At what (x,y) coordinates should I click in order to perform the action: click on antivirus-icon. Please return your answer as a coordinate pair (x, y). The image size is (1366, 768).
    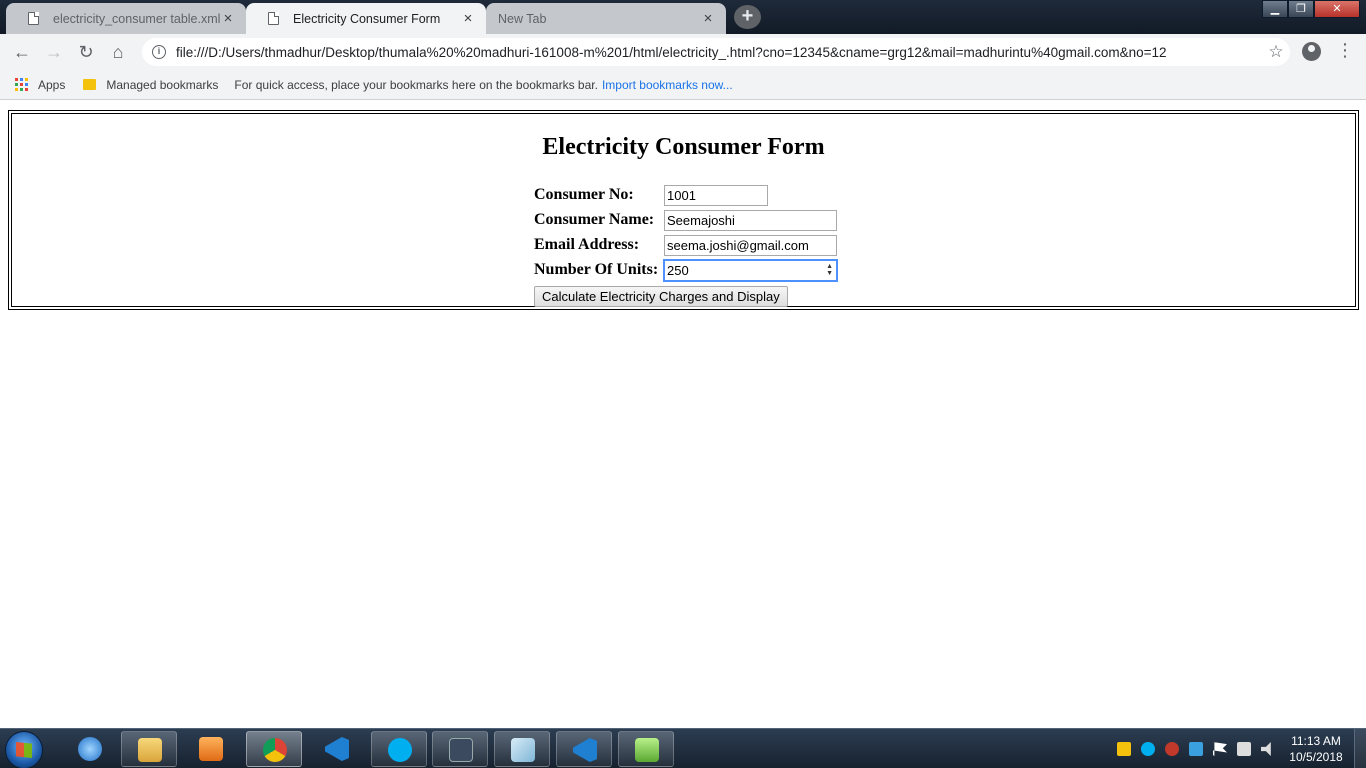
    Looking at the image, I should click on (1172, 749).